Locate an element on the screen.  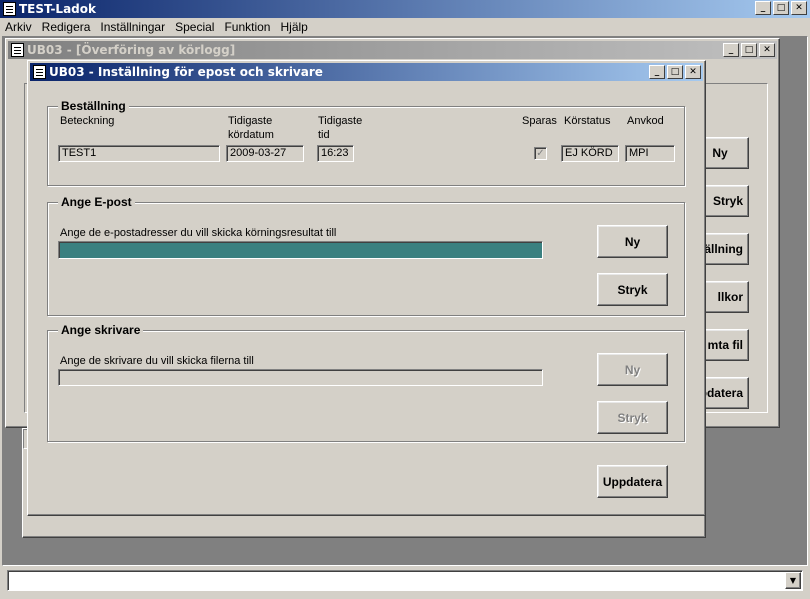
app-icon is located at coordinates (9, 9).